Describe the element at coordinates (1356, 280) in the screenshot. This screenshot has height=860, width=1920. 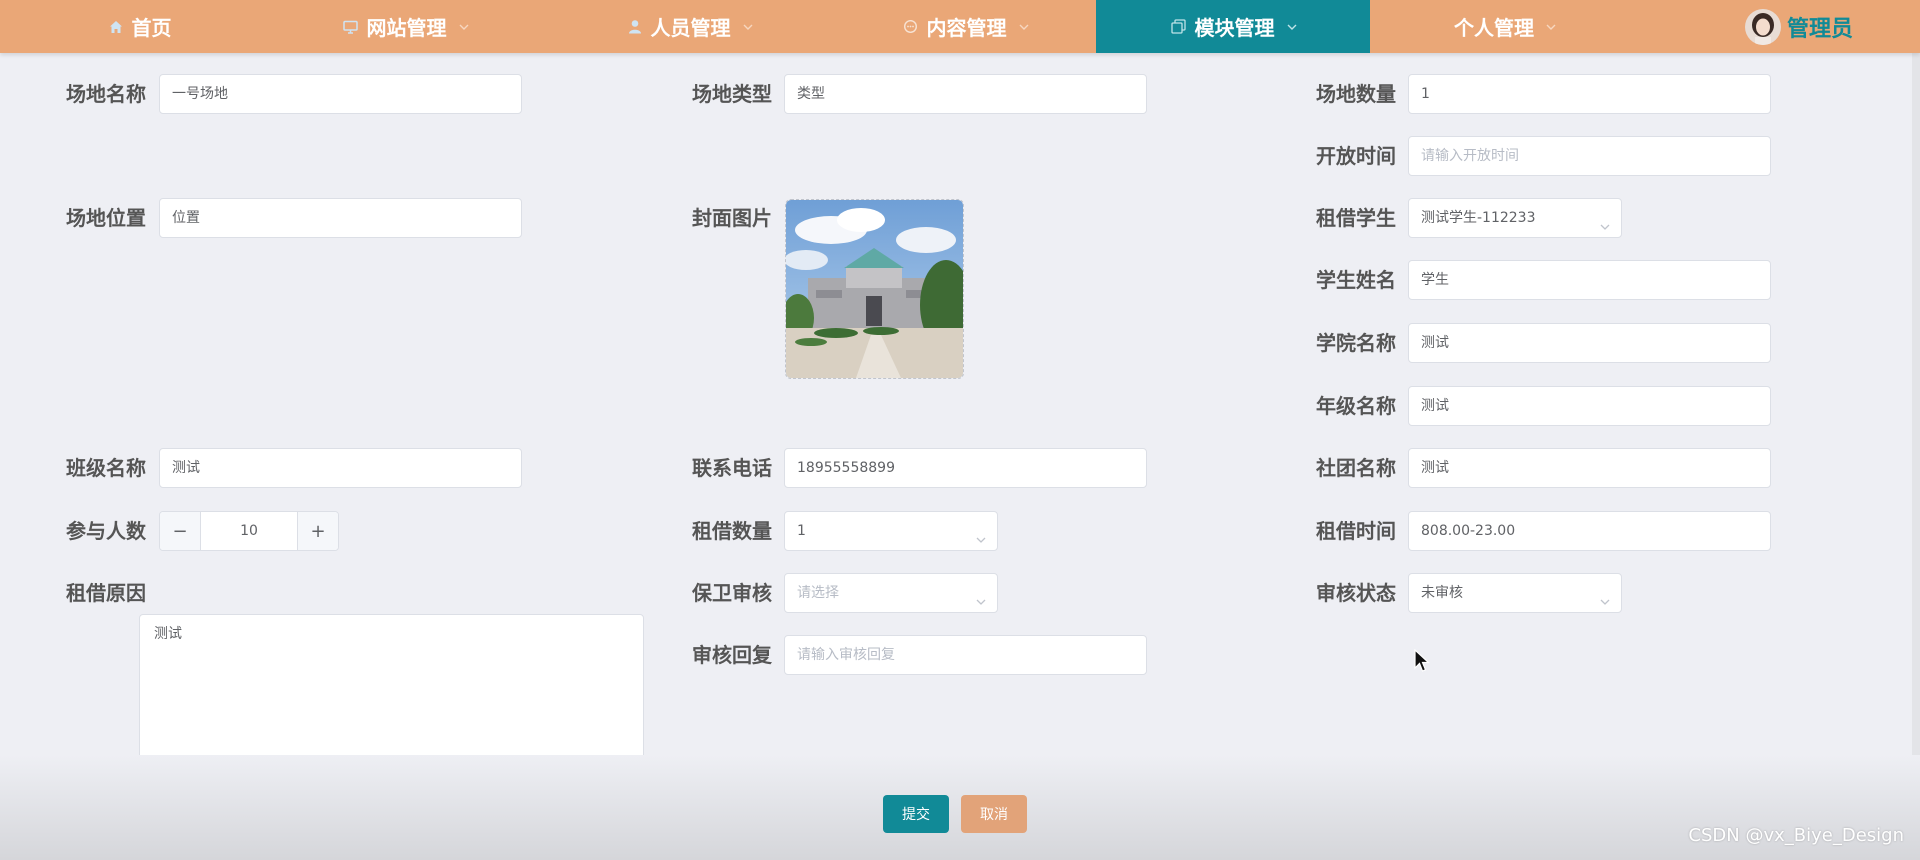
I see `student-name-label: 学生姓名` at that location.